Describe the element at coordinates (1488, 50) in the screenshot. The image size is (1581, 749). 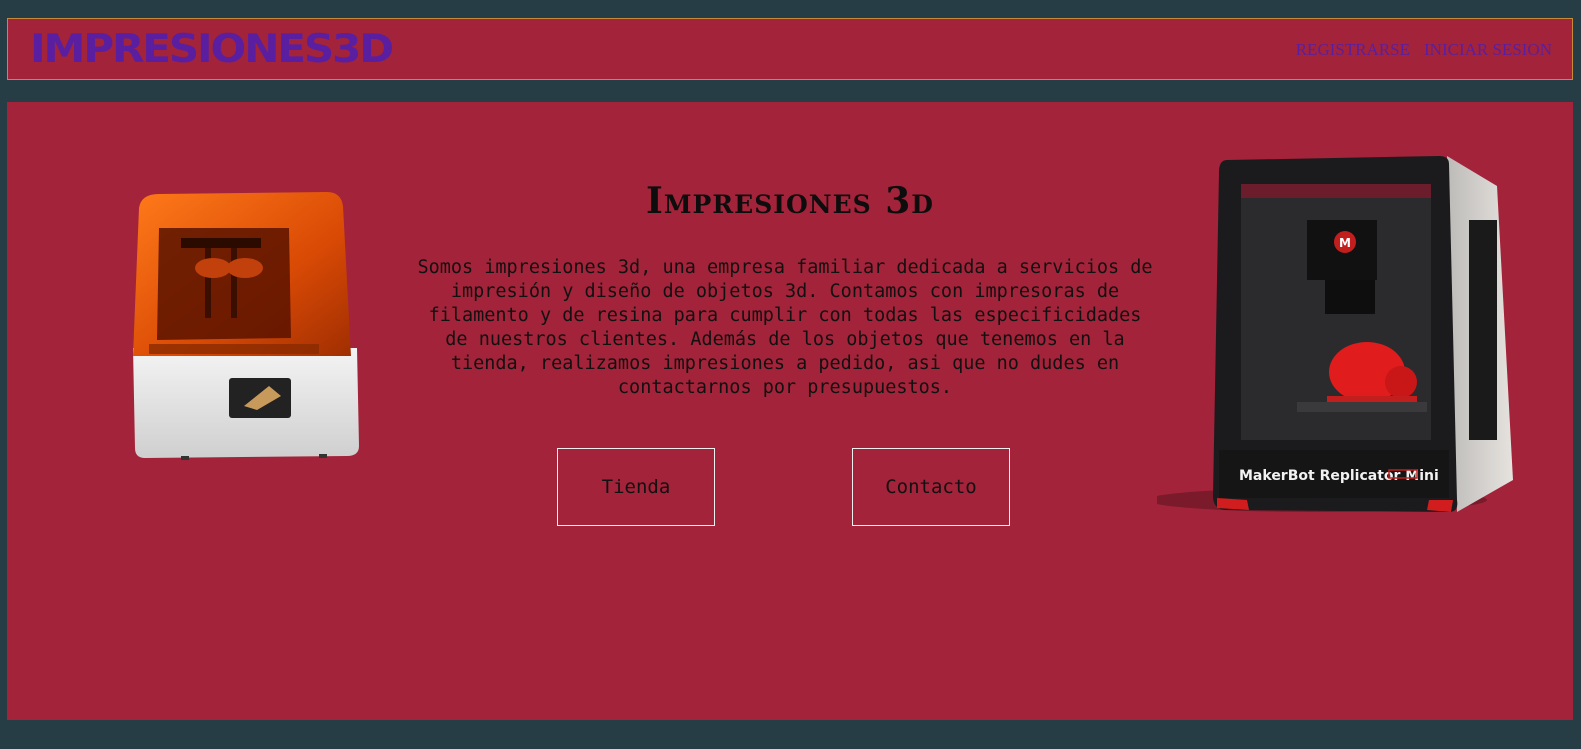
I see `login-link: INICIAR SESION` at that location.